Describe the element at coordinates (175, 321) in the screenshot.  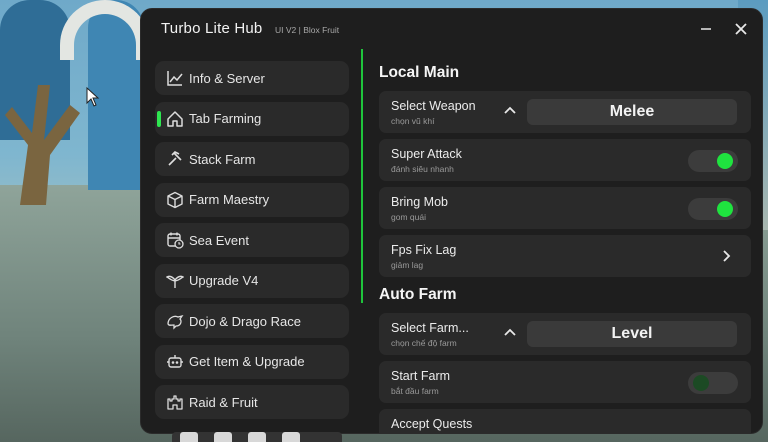
I see `dragon-icon` at that location.